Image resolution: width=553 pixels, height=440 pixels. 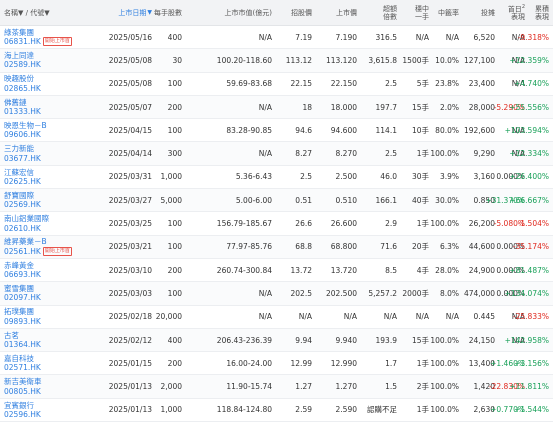 What do you see at coordinates (23, 381) in the screenshot?
I see `stock-name-link: 新吉美衛車` at bounding box center [23, 381].